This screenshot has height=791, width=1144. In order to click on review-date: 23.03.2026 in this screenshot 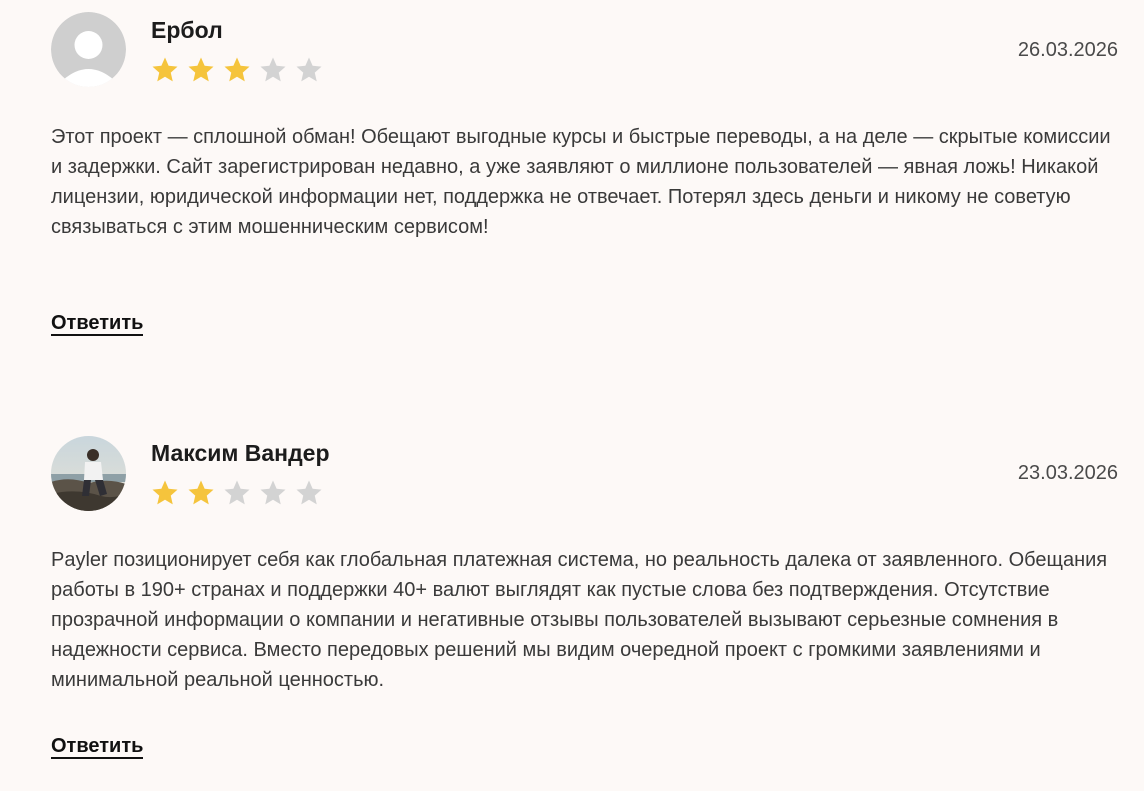, I will do `click(1067, 473)`.